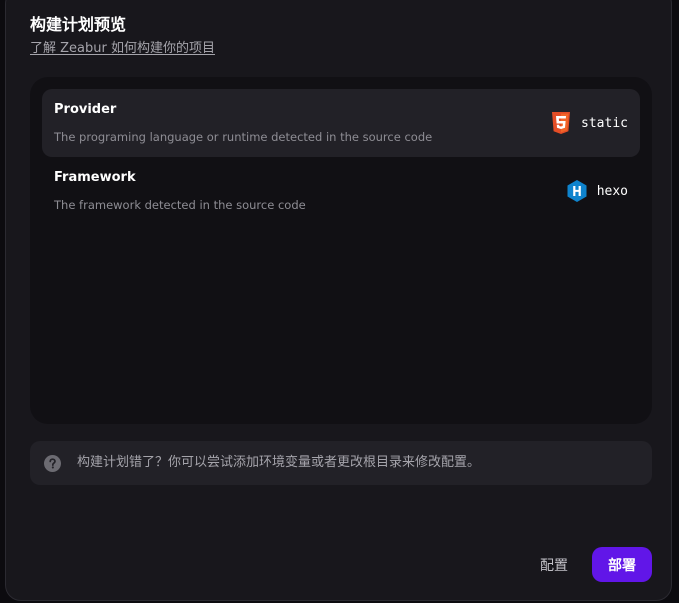 The height and width of the screenshot is (603, 679). What do you see at coordinates (122, 49) in the screenshot?
I see `learn-build-link: 了解 Zeabur 如何构建你的项目` at bounding box center [122, 49].